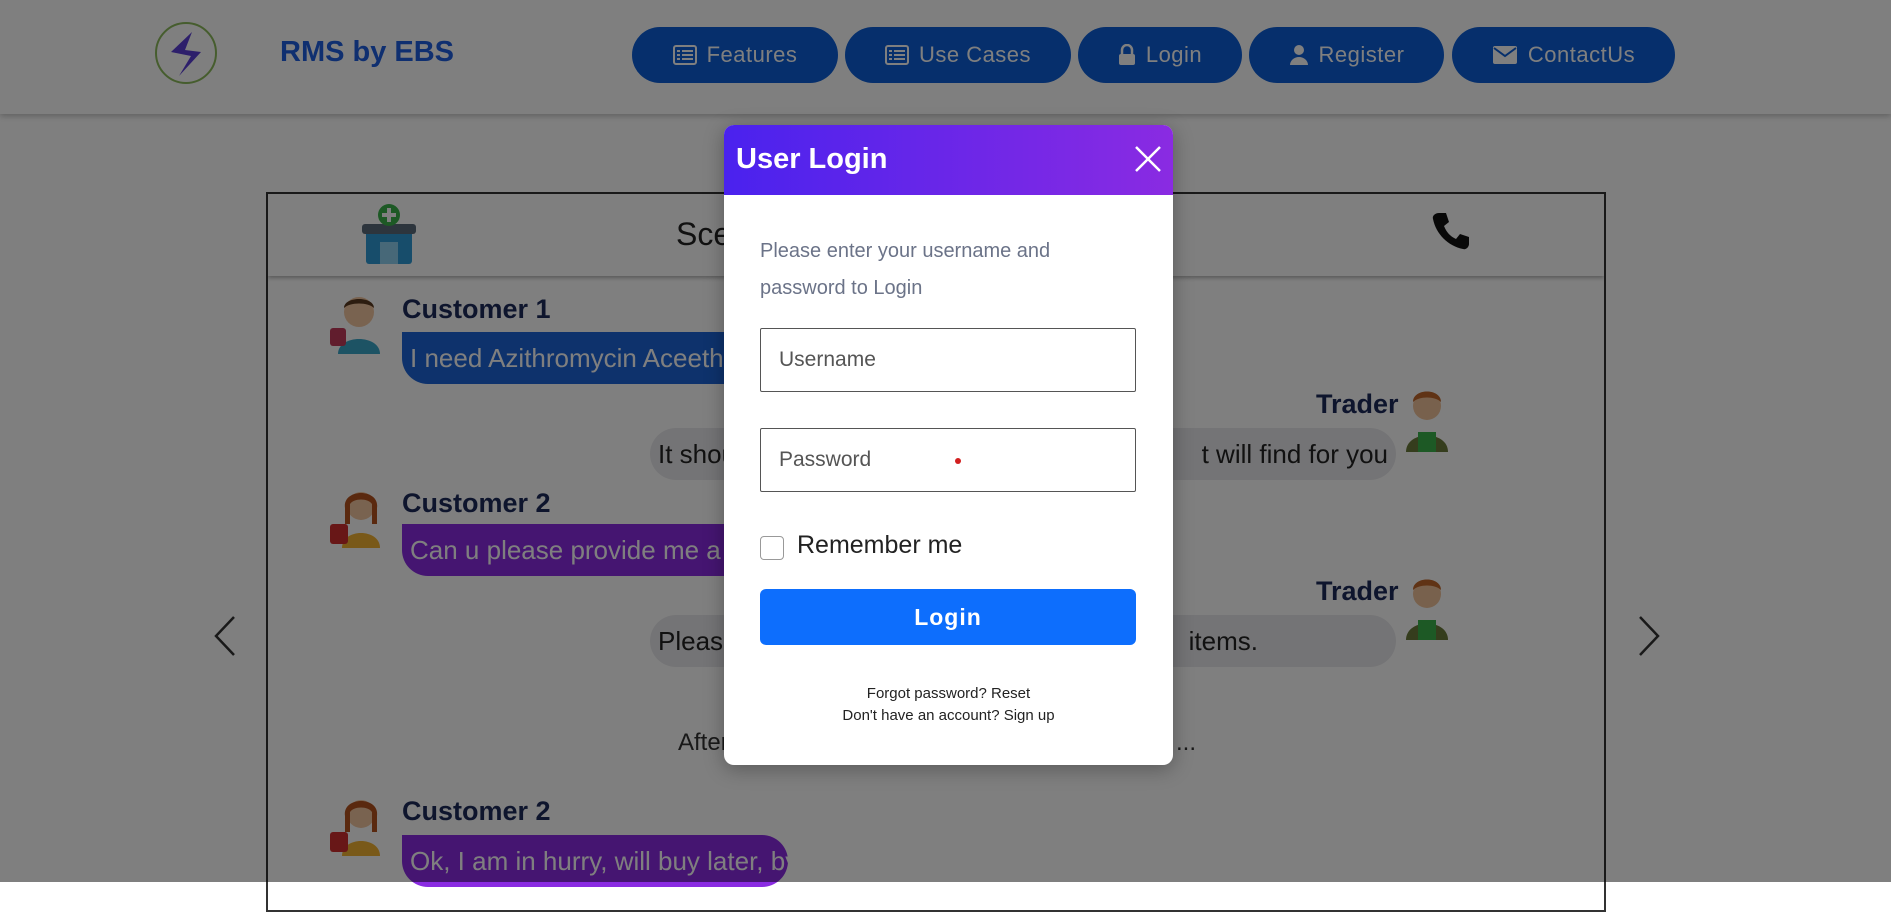 The height and width of the screenshot is (912, 1891). What do you see at coordinates (948, 460) in the screenshot?
I see `password-field` at bounding box center [948, 460].